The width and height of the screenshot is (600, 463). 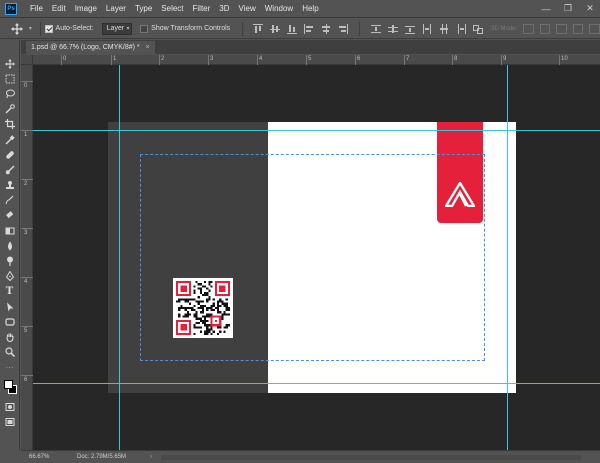 What do you see at coordinates (36, 8) in the screenshot?
I see `menu-file: File` at bounding box center [36, 8].